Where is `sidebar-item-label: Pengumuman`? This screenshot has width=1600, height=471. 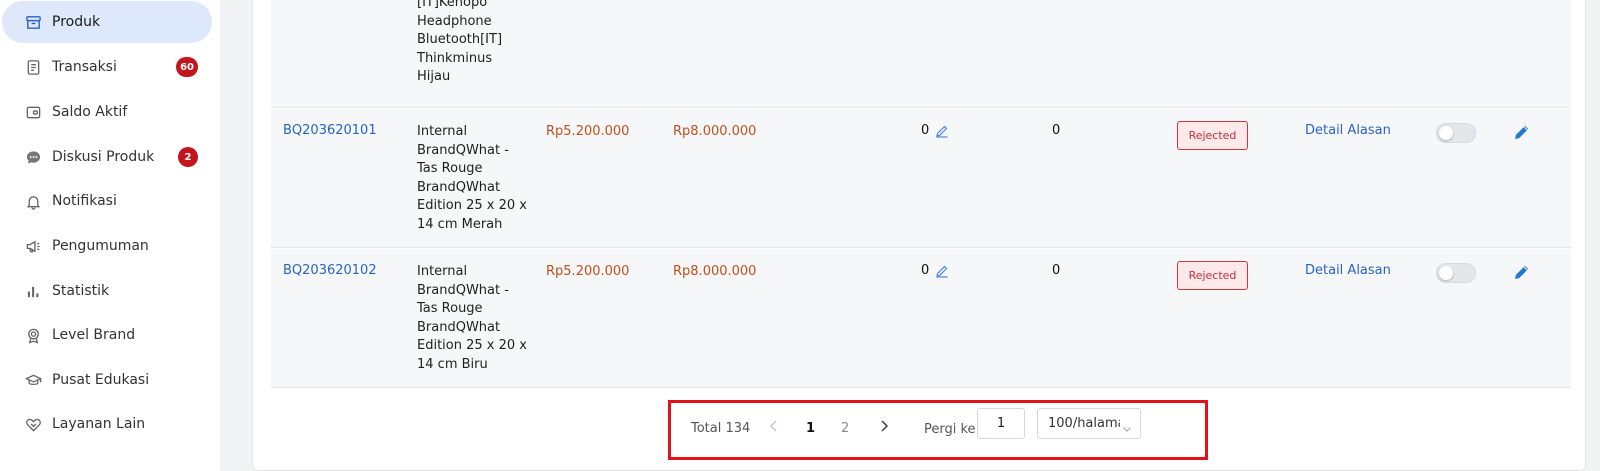 sidebar-item-label: Pengumuman is located at coordinates (100, 246).